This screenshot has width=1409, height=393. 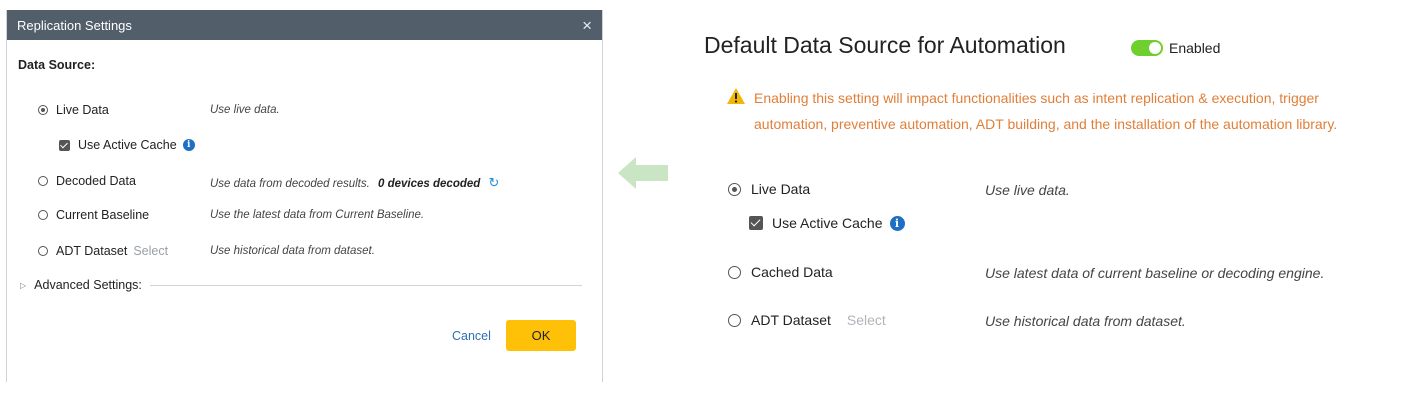 I want to click on panel-radio-adt-dataset-button, so click(x=734, y=320).